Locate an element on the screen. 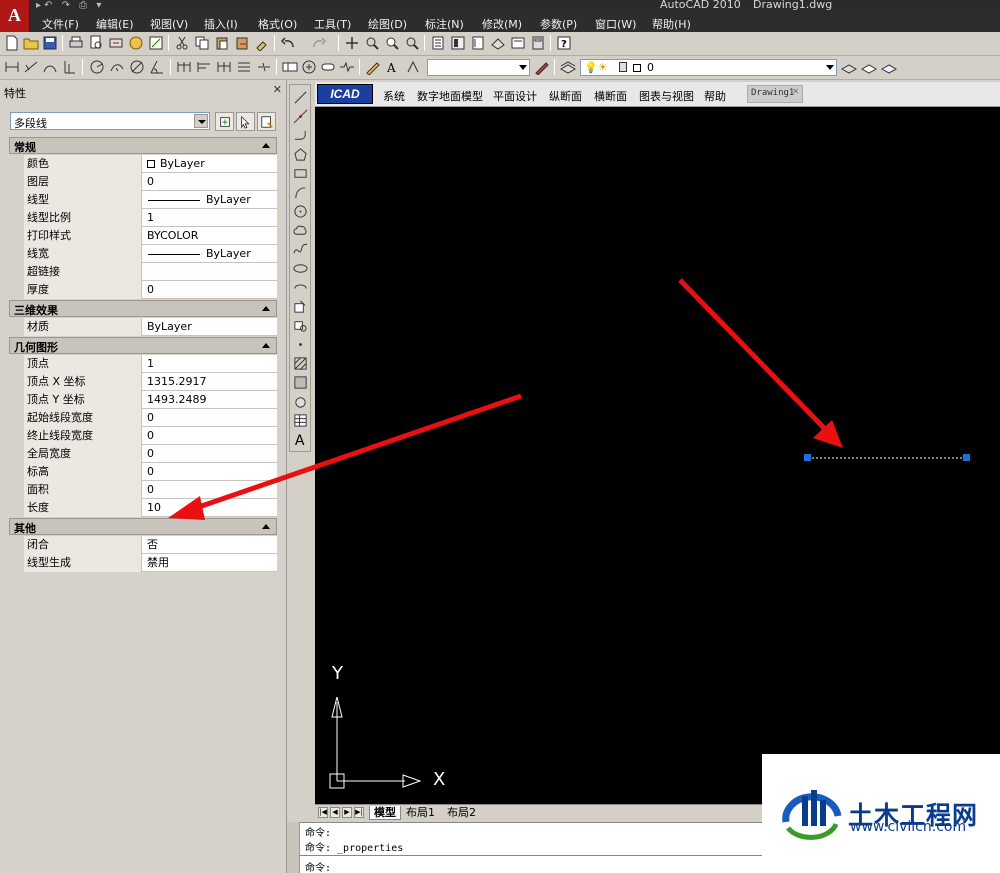  layer-properties-icon is located at coordinates (568, 67).